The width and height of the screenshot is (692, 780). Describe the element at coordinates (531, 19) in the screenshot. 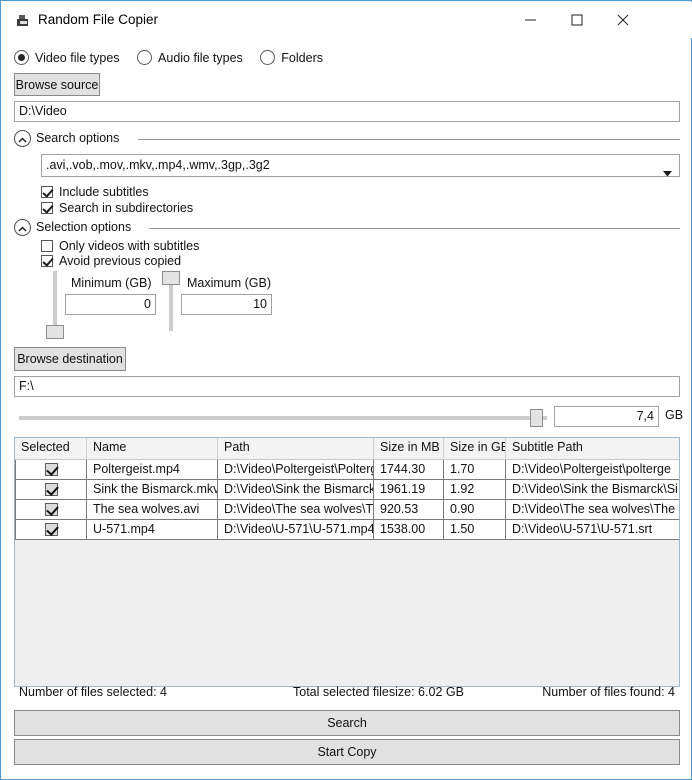

I see `minimize-icon` at that location.